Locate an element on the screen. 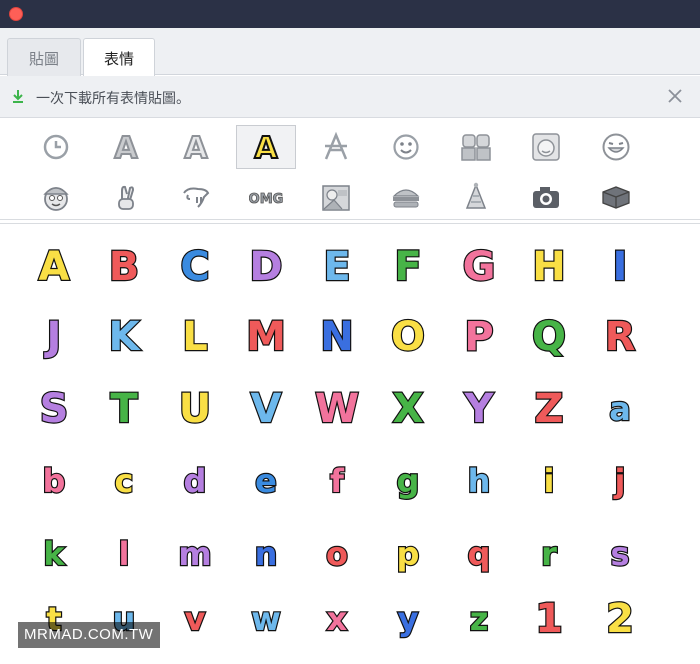  emoji-item: h is located at coordinates (479, 481).